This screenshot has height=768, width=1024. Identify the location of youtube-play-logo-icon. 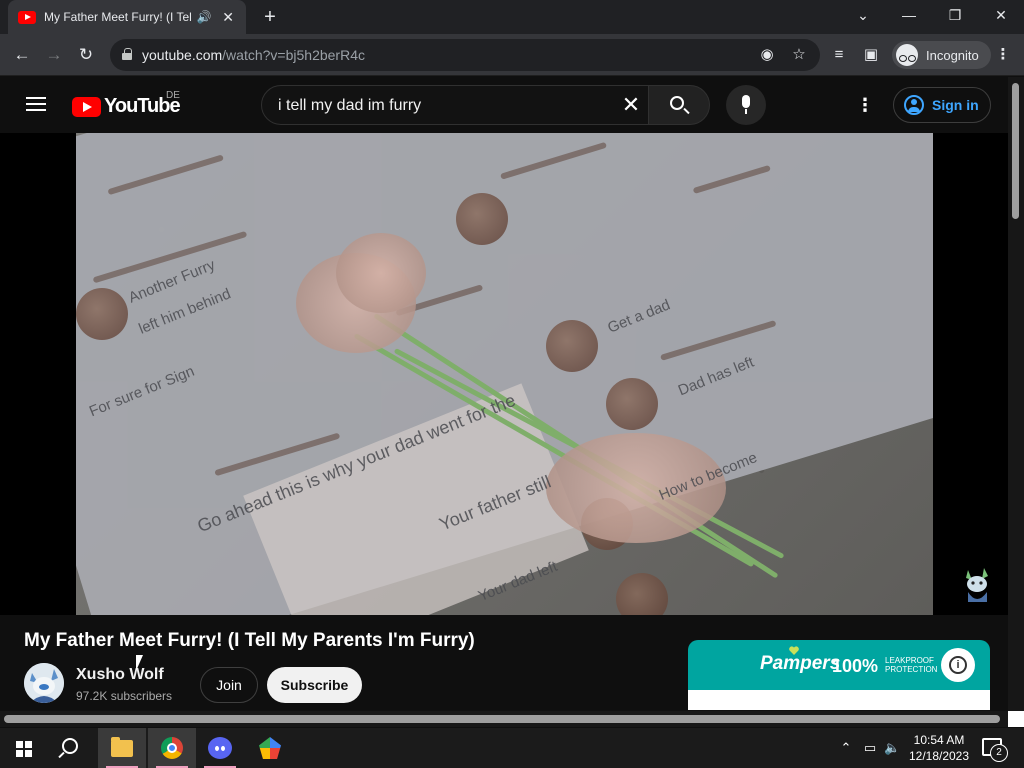
(86, 106).